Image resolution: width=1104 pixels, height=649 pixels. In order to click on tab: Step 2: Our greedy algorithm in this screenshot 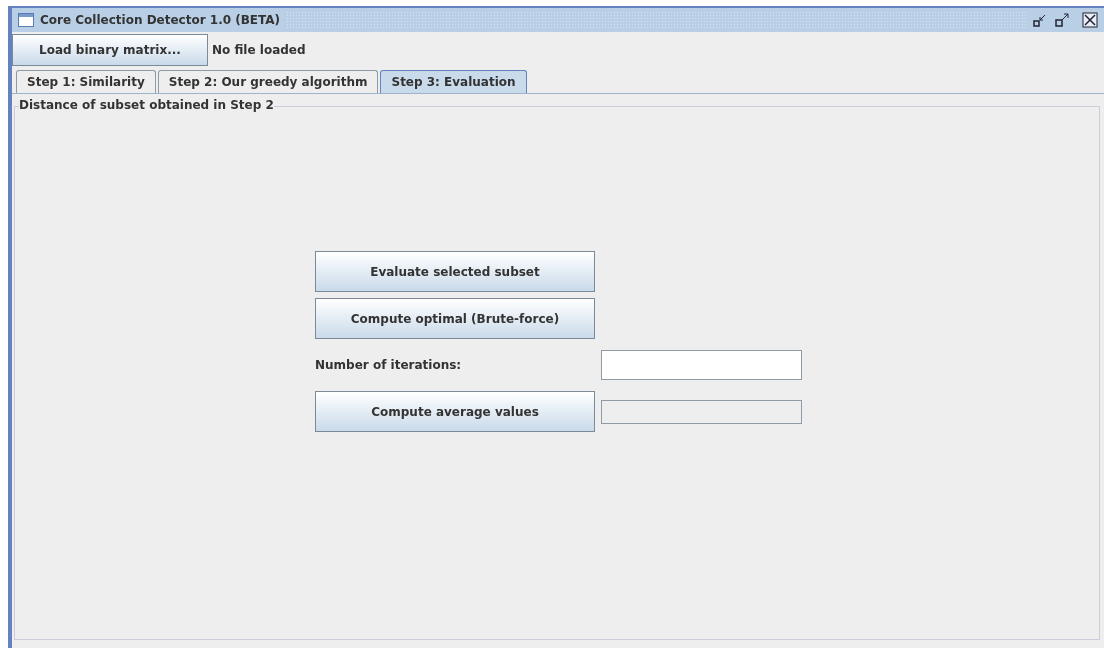, I will do `click(268, 81)`.